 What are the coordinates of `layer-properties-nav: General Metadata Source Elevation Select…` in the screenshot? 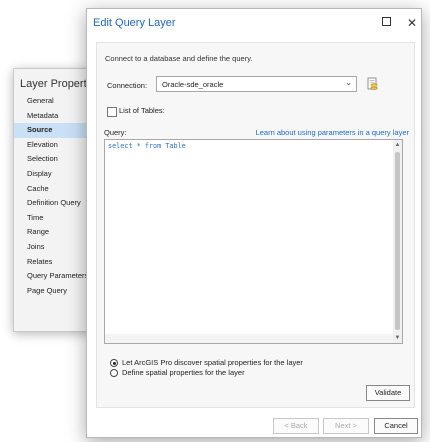 It's located at (54, 196).